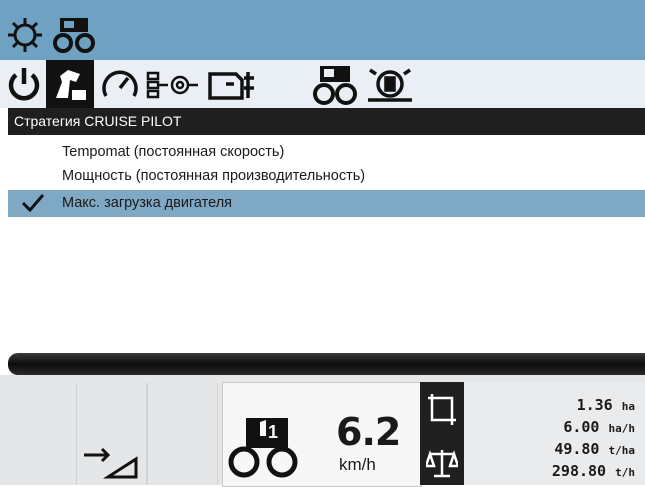 Image resolution: width=645 pixels, height=487 pixels. Describe the element at coordinates (232, 84) in the screenshot. I see `engine-icon` at that location.